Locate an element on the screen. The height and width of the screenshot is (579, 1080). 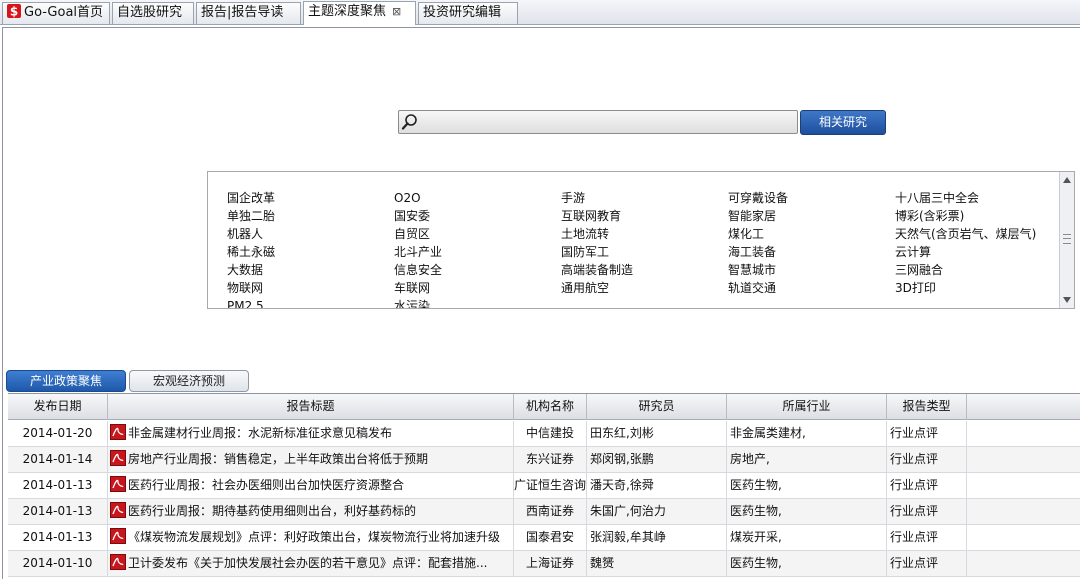
report-title-link: 《煤炭物流发展规划》点评：利好政策出台，煤炭物流行业将加速升级 is located at coordinates (314, 537).